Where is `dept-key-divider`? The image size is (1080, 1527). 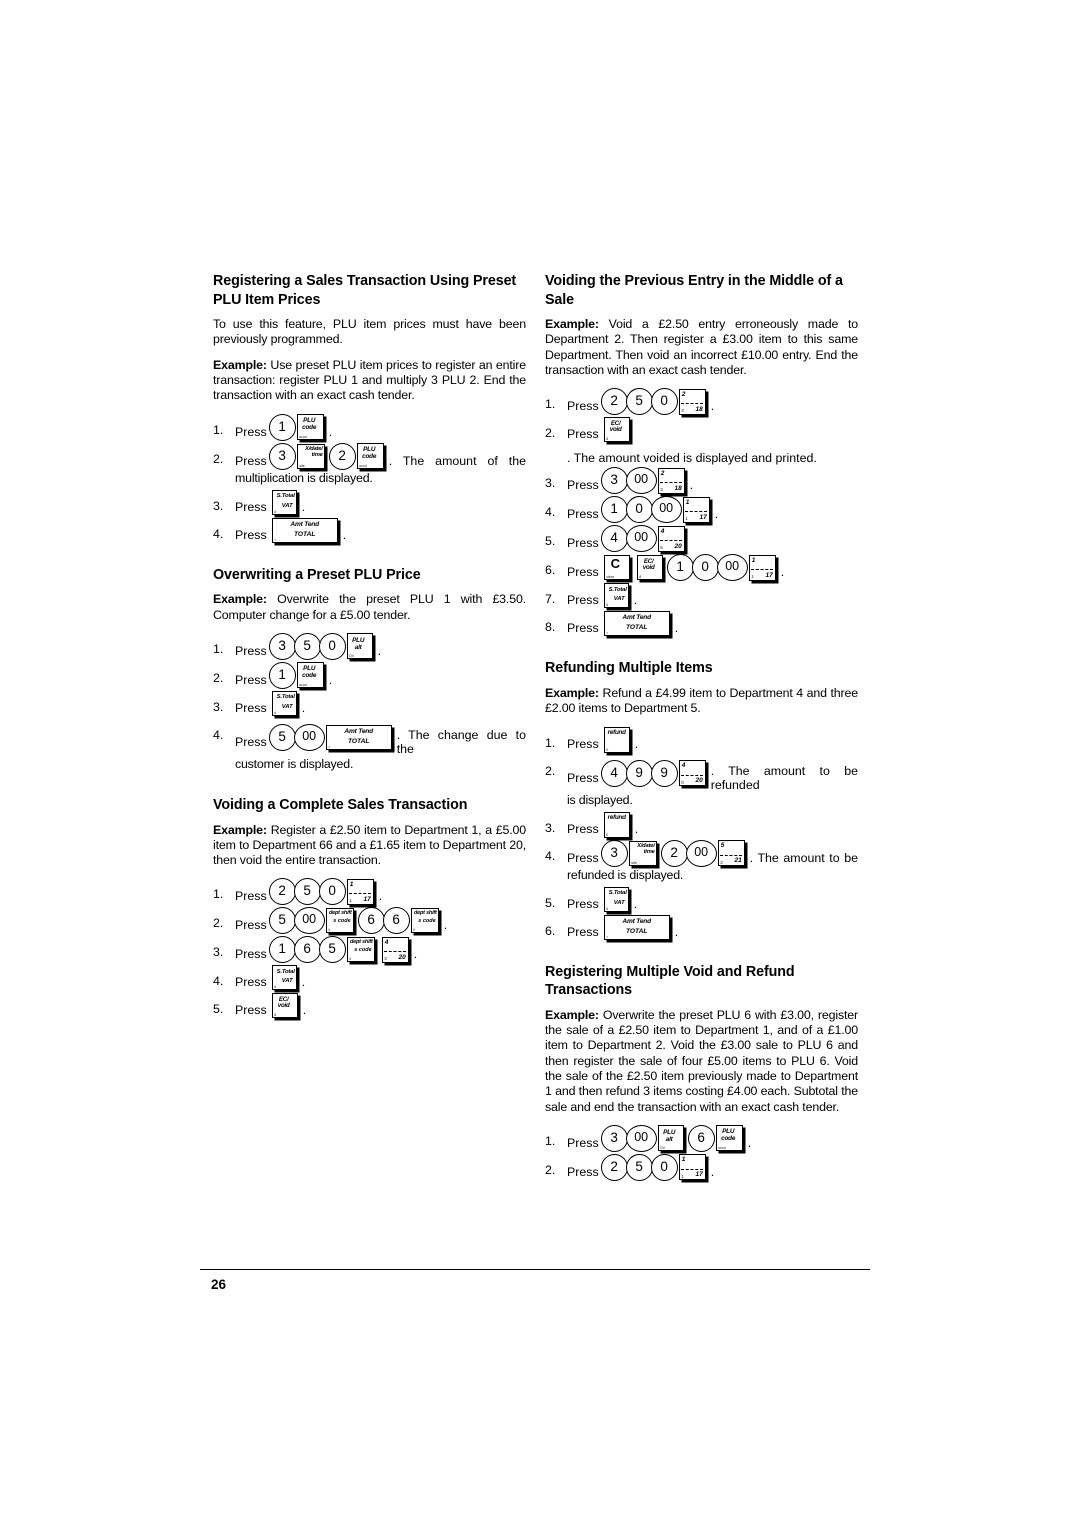 dept-key-divider is located at coordinates (671, 541).